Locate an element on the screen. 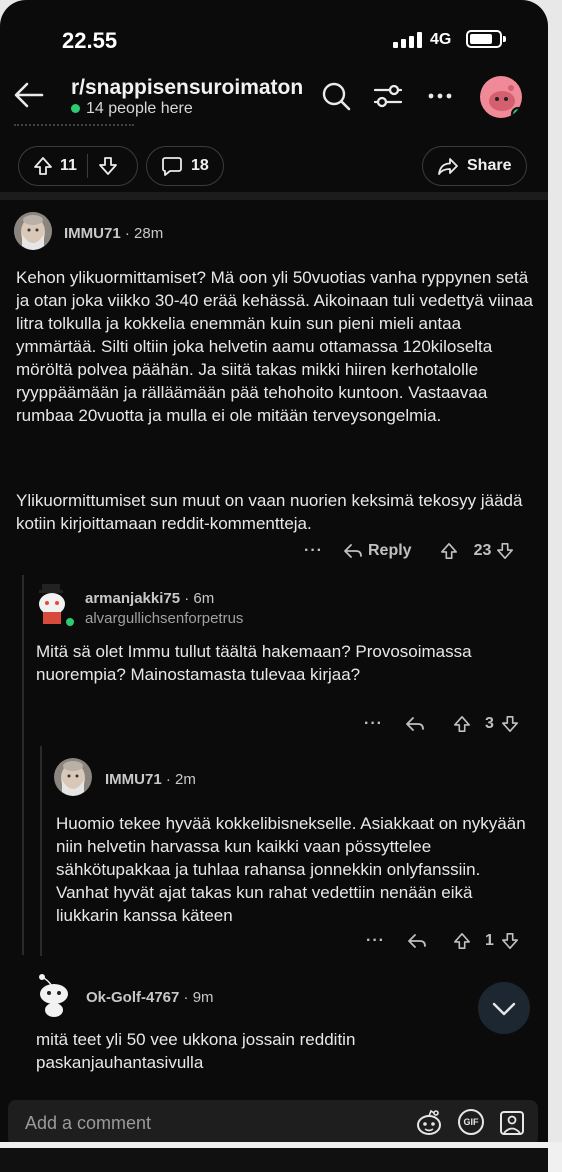 The height and width of the screenshot is (1172, 562). online-count: 14 people here is located at coordinates (132, 109).